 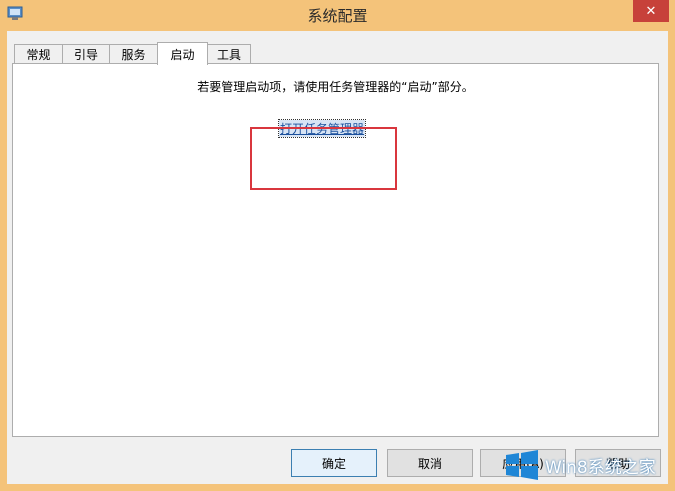 What do you see at coordinates (600, 467) in the screenshot?
I see `watermark-text: Win8系统之家` at bounding box center [600, 467].